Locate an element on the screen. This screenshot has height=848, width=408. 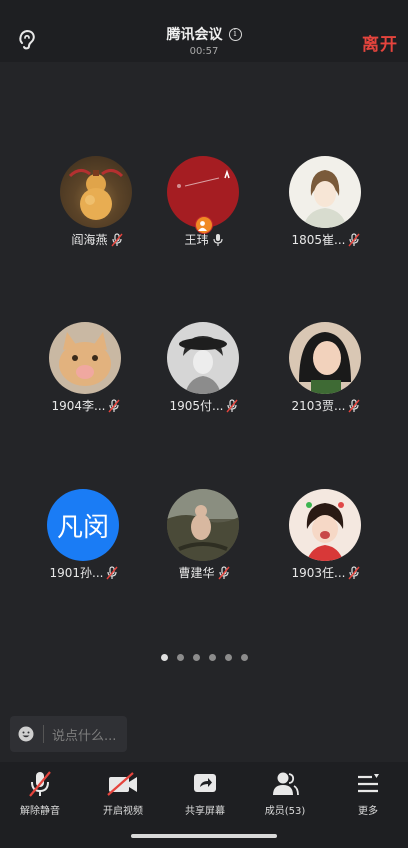
participant-name: 王玮 is located at coordinates (196, 240).